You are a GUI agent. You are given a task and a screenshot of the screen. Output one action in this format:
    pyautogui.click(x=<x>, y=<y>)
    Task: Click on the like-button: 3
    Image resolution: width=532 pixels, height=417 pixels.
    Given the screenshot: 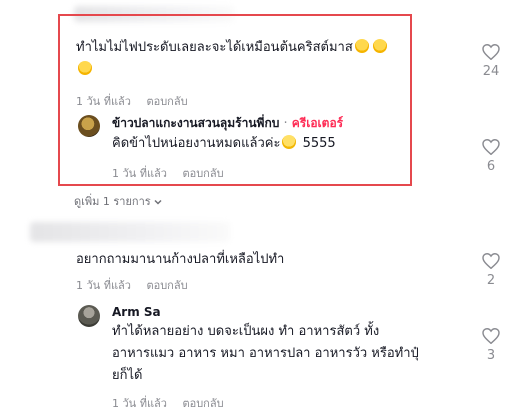 What is the action you would take?
    pyautogui.click(x=491, y=345)
    